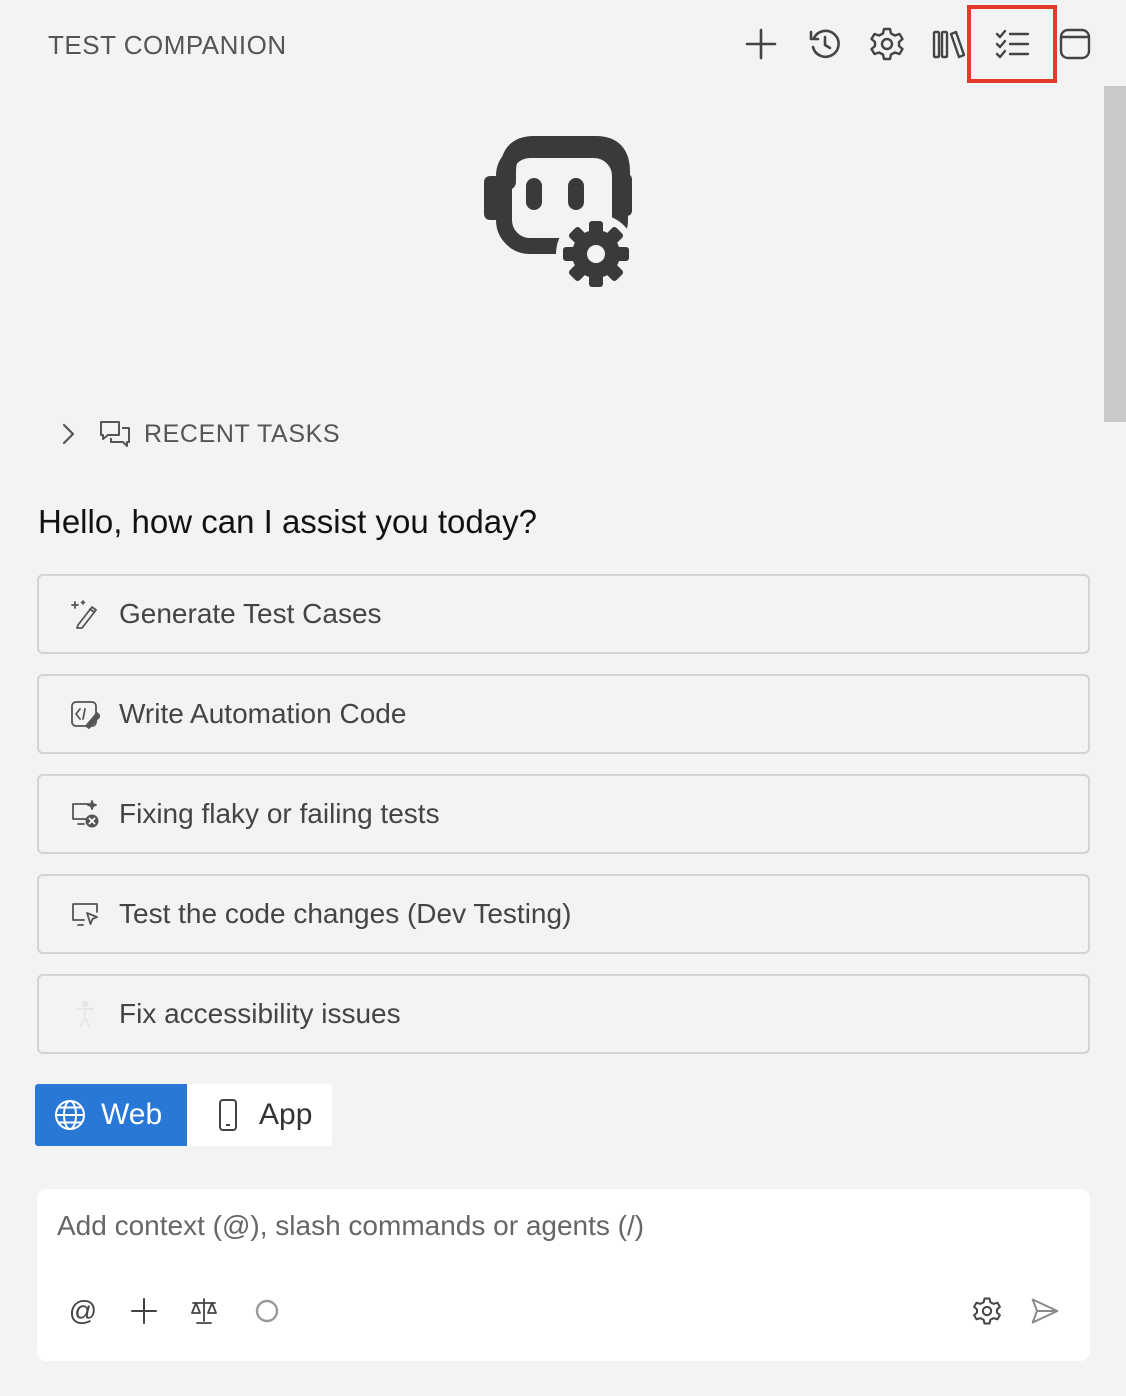  I want to click on task-label: Fix accessibility issues, so click(260, 1013).